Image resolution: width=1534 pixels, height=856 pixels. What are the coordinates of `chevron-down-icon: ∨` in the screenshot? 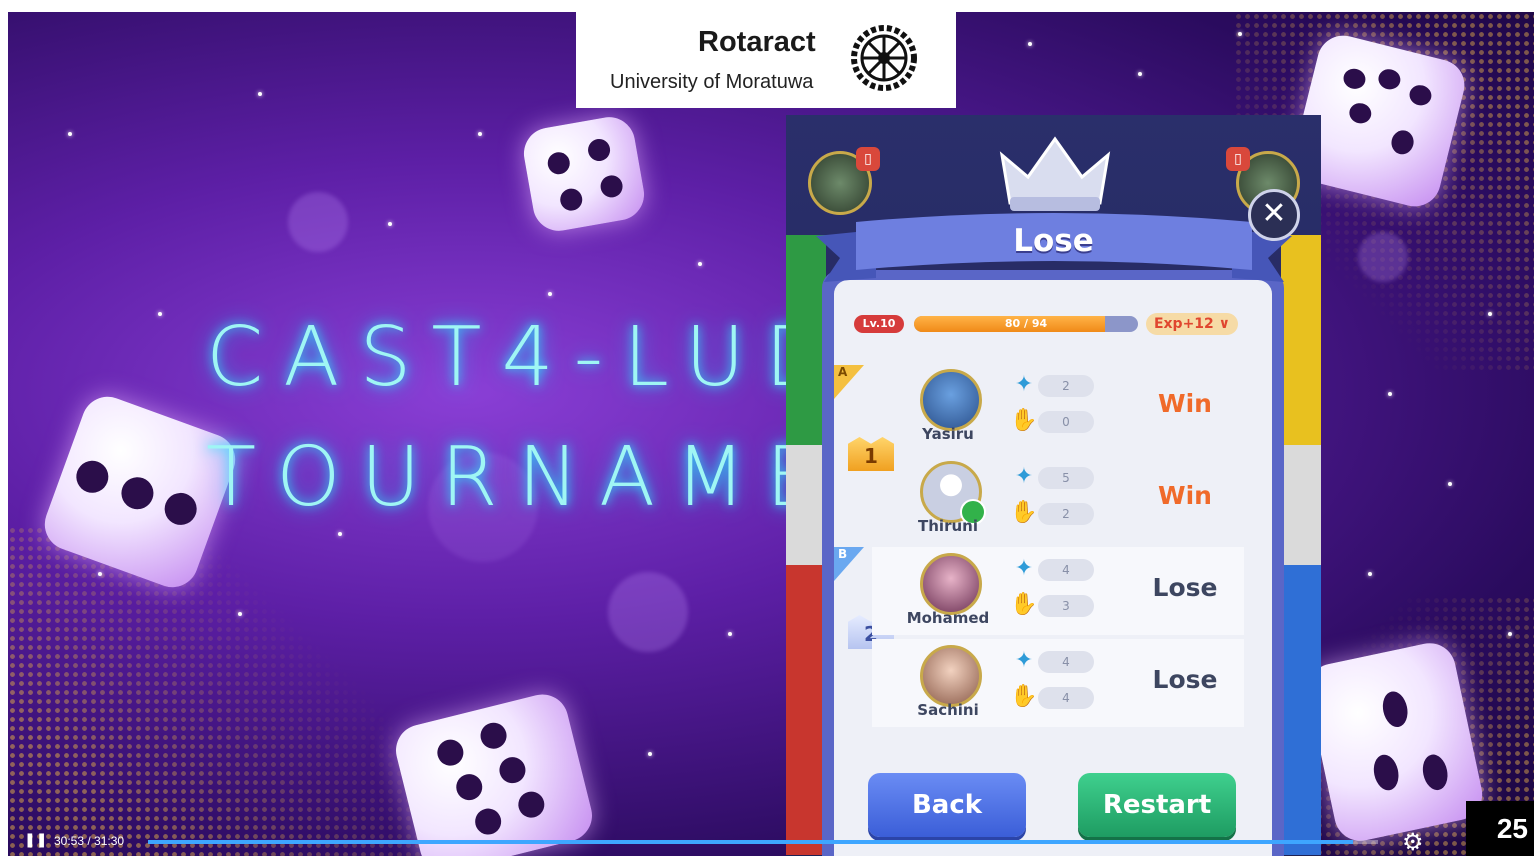 It's located at (1222, 324).